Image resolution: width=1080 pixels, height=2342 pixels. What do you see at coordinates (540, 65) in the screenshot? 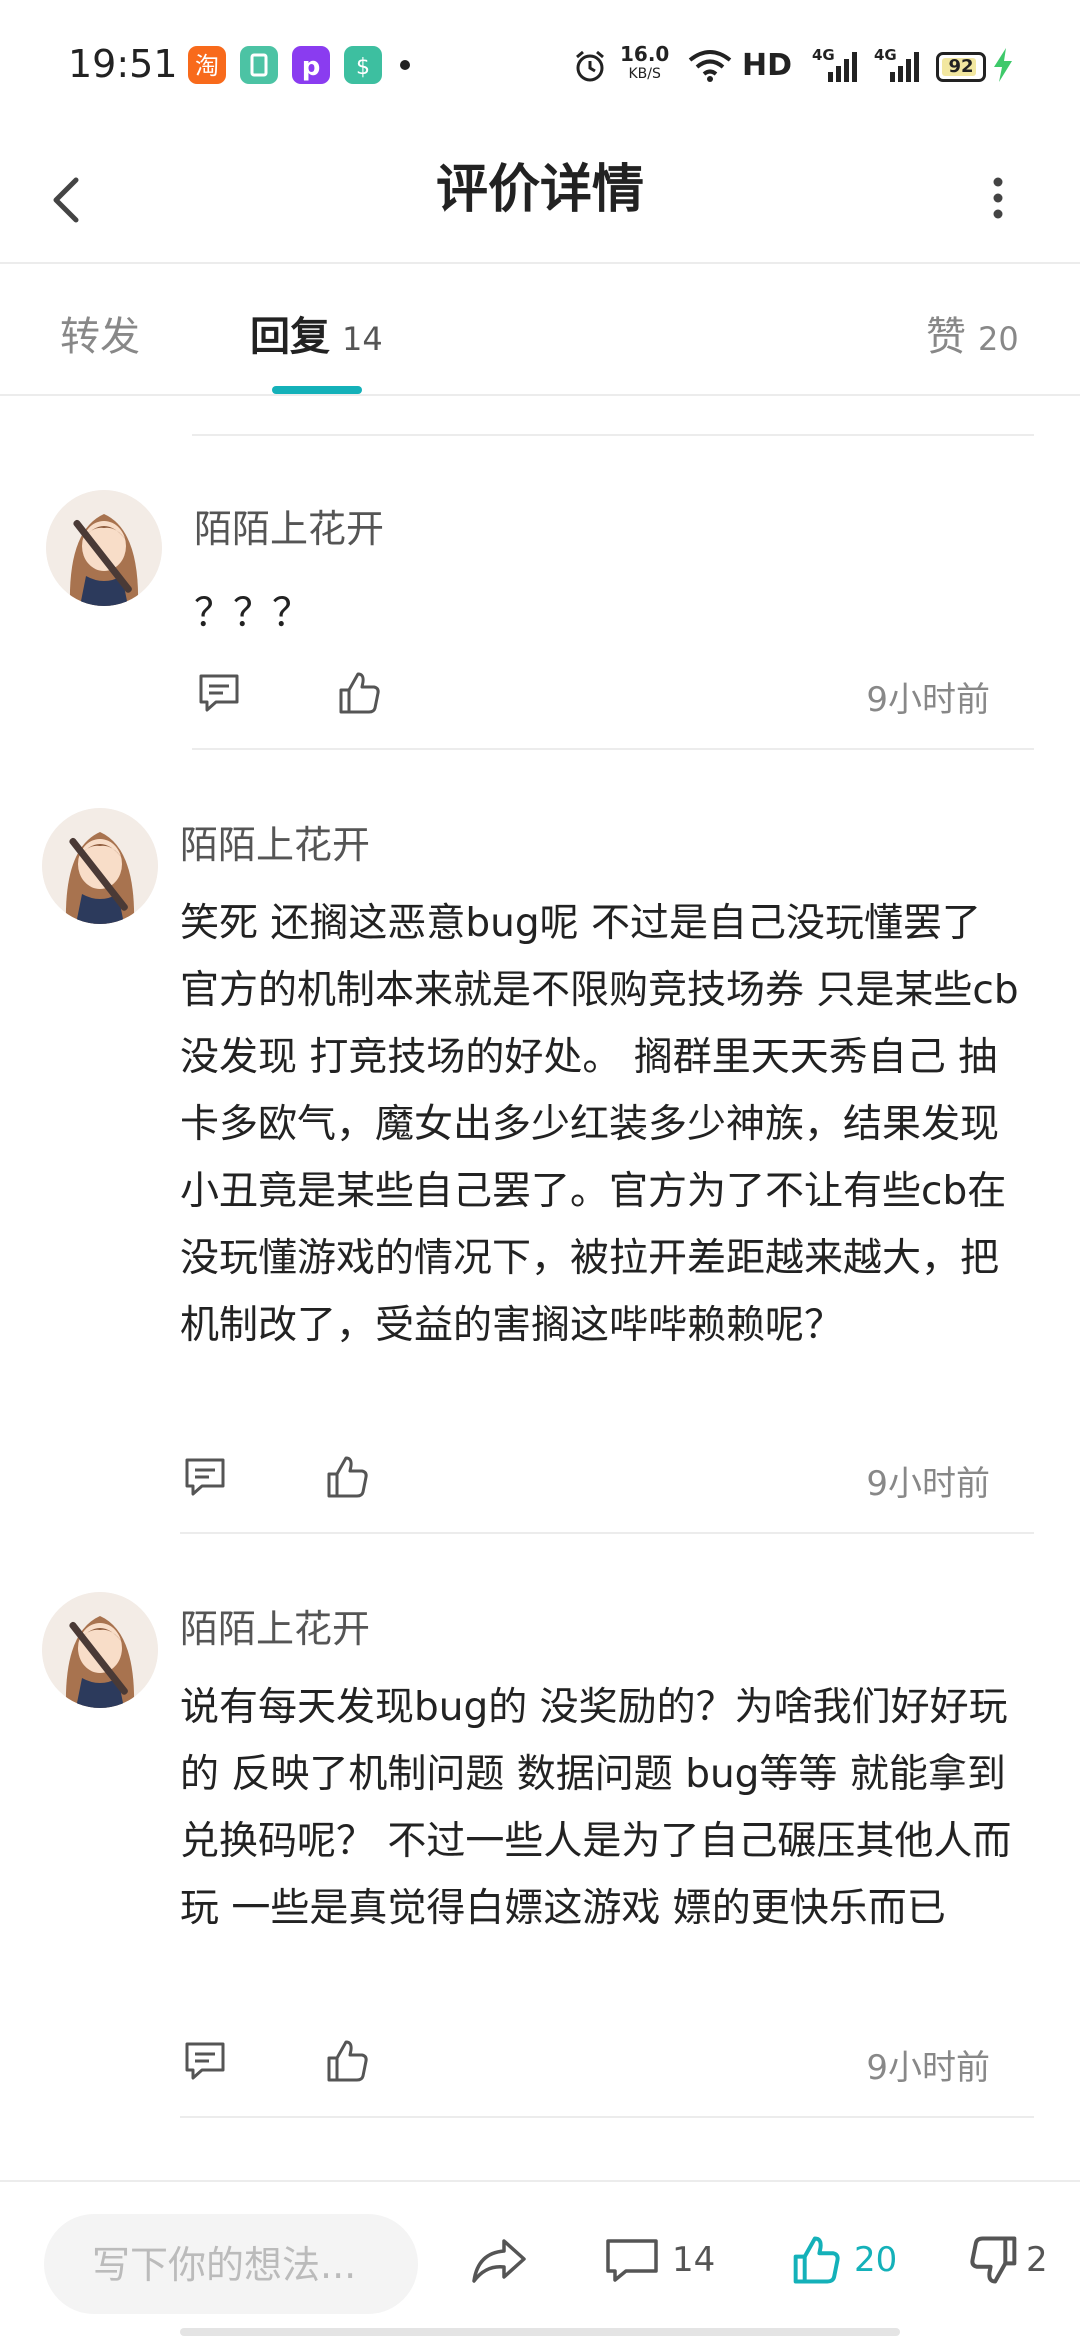
I see `status-bar: 19:51 淘 p $ 16.0 KB/S HD 4G 4G 92` at bounding box center [540, 65].